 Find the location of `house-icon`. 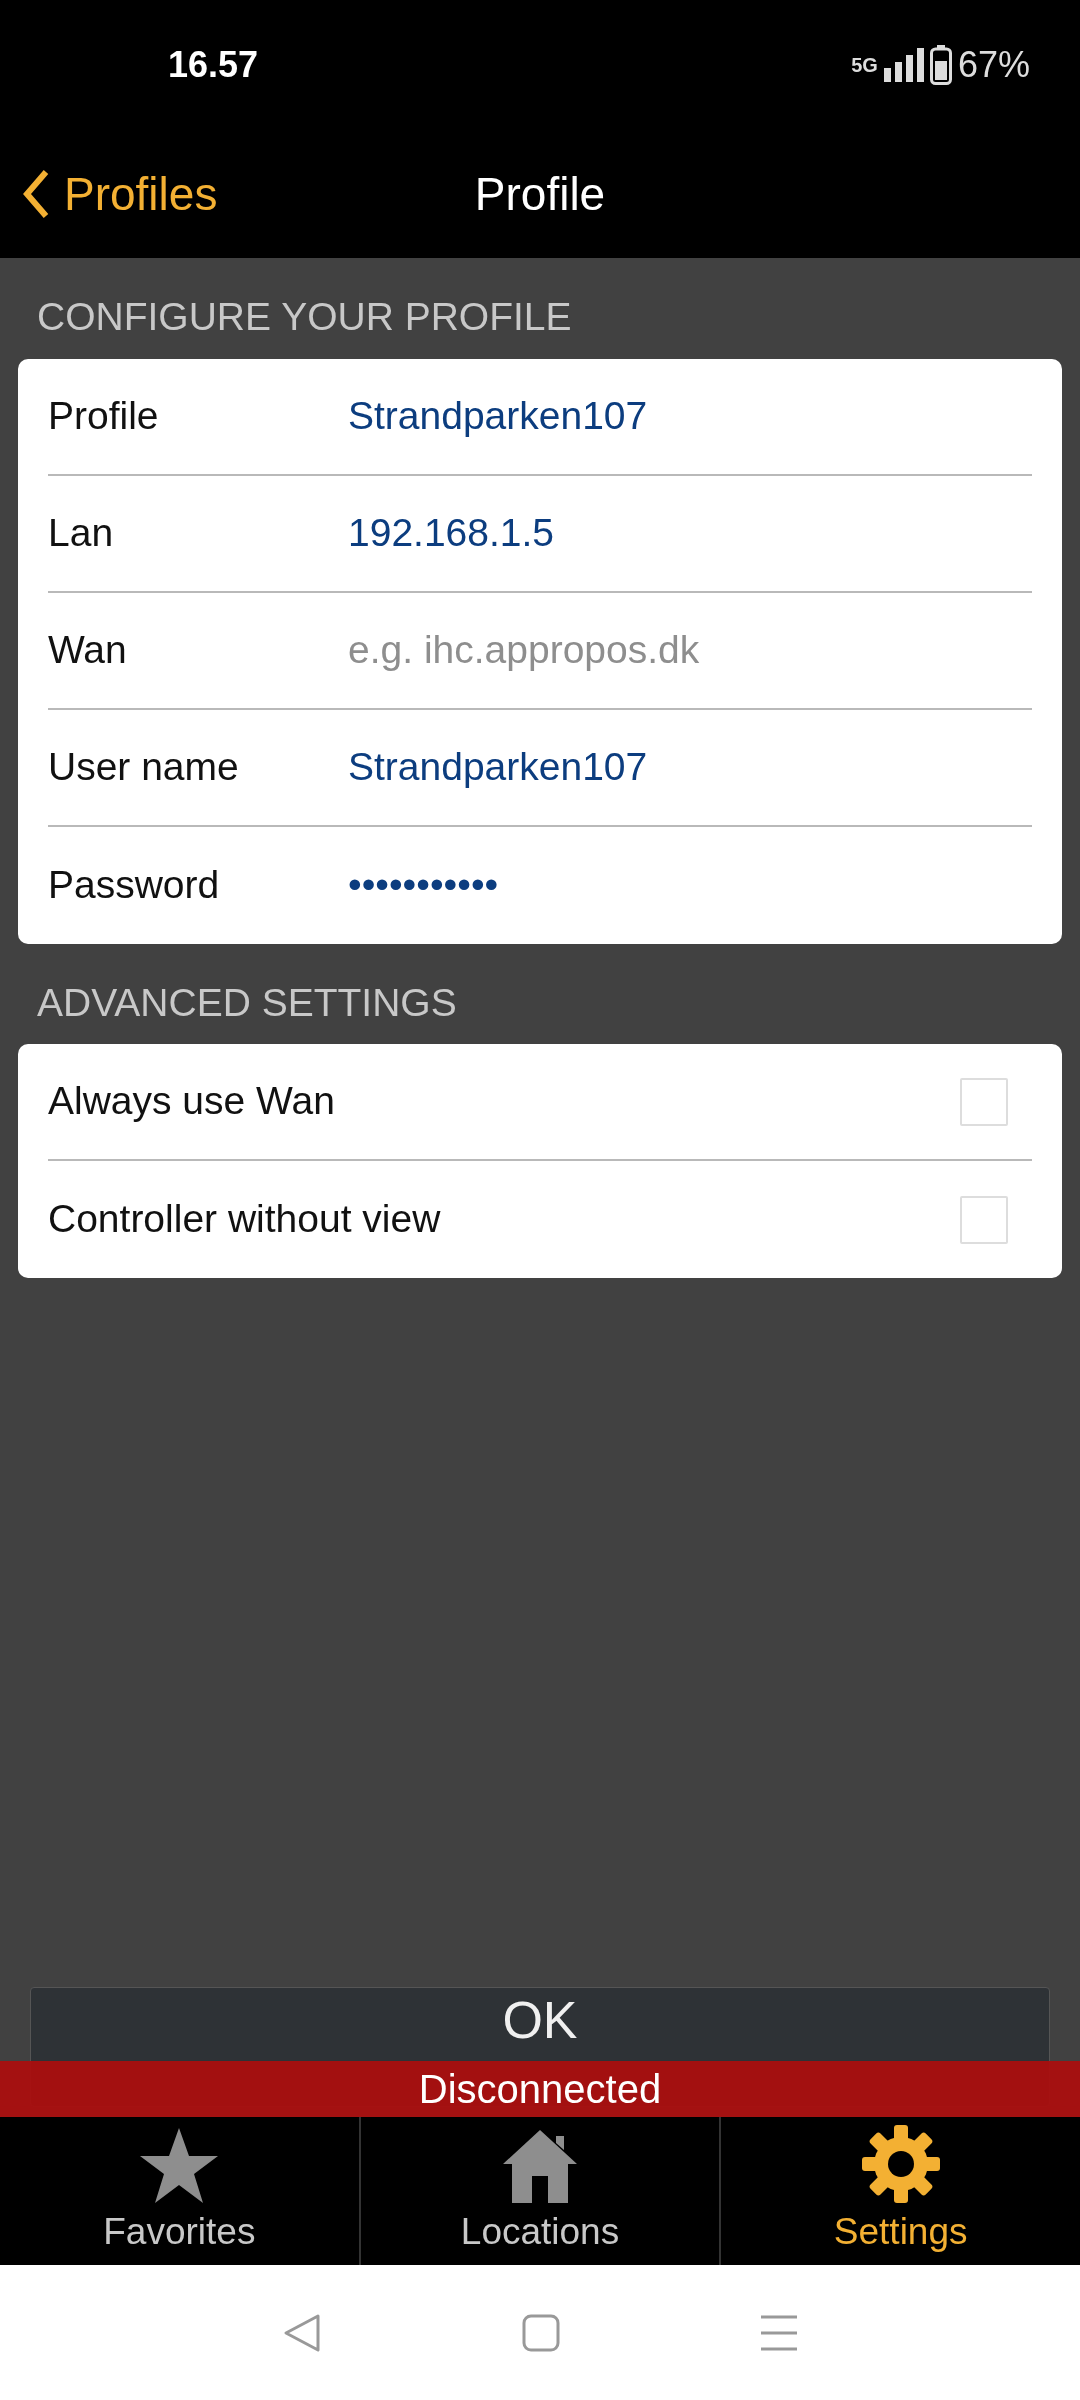

house-icon is located at coordinates (540, 2165).